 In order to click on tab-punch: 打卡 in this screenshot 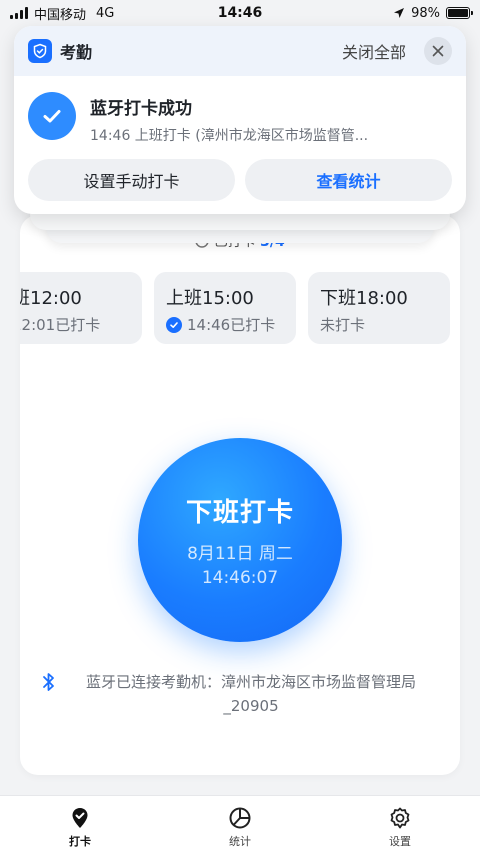, I will do `click(80, 824)`.